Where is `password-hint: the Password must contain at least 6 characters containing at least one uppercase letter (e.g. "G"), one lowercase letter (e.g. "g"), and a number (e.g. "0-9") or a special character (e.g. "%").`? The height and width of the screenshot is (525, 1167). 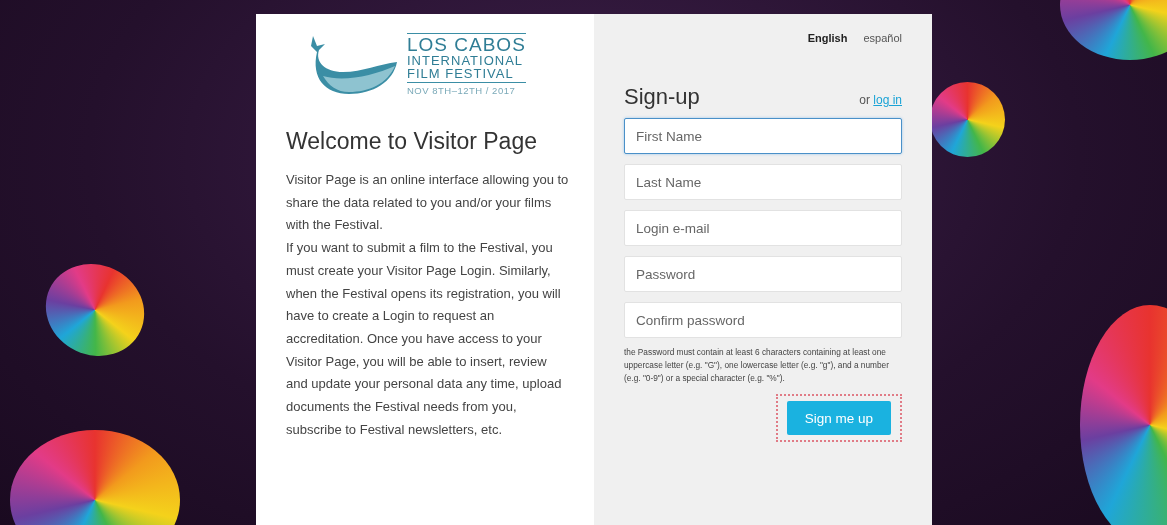 password-hint: the Password must contain at least 6 characters containing at least one uppercase letter (e.g. "G"), one lowercase letter (e.g. "g"), and a number (e.g. "0-9") or a special character (e.g. "%"). is located at coordinates (757, 365).